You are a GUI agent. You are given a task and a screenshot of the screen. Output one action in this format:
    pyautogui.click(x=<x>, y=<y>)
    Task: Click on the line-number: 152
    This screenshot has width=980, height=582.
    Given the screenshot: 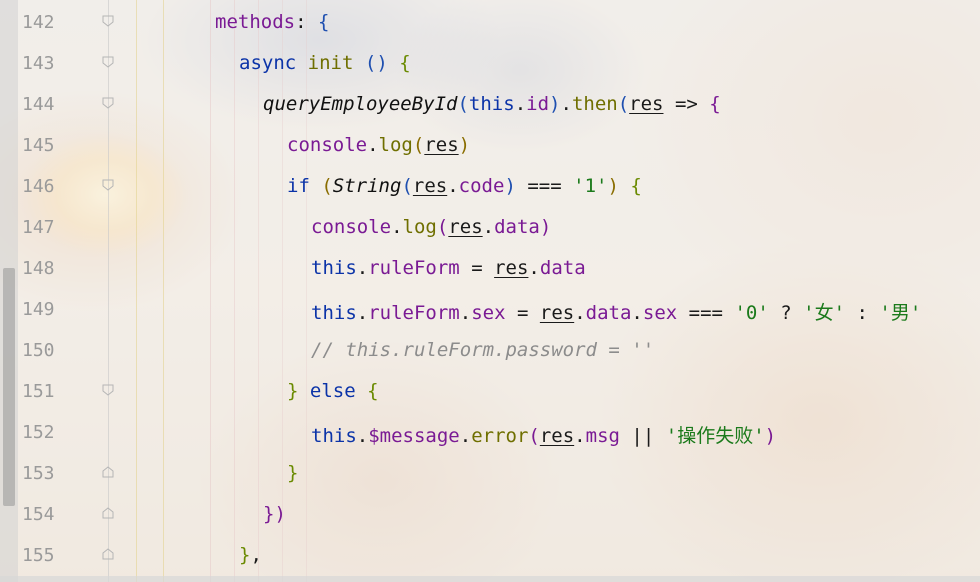 What is the action you would take?
    pyautogui.click(x=38, y=432)
    